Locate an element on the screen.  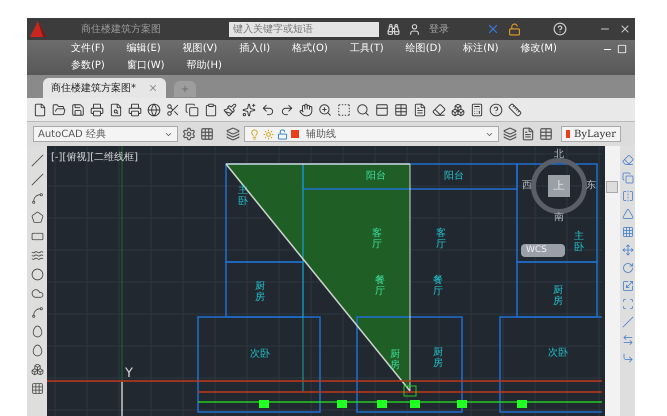
brush-icon is located at coordinates (230, 109).